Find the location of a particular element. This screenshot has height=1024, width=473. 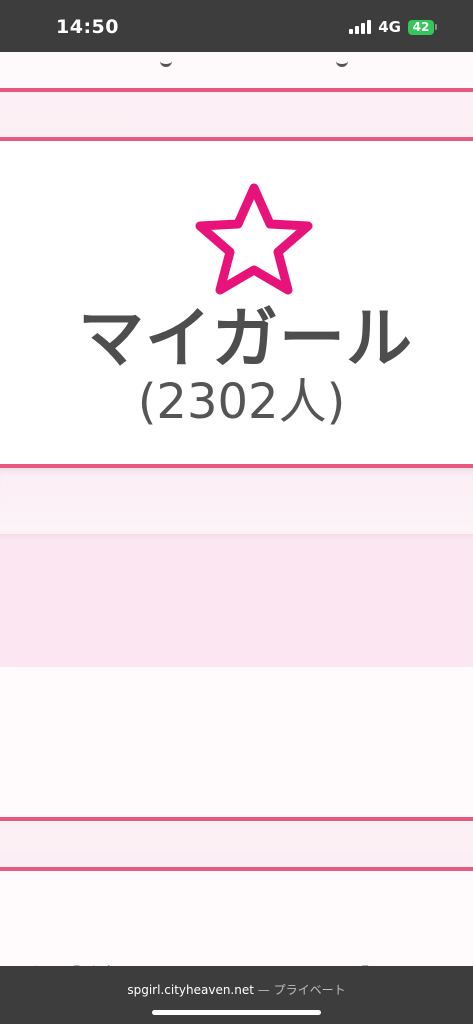

star-icon is located at coordinates (254, 239).